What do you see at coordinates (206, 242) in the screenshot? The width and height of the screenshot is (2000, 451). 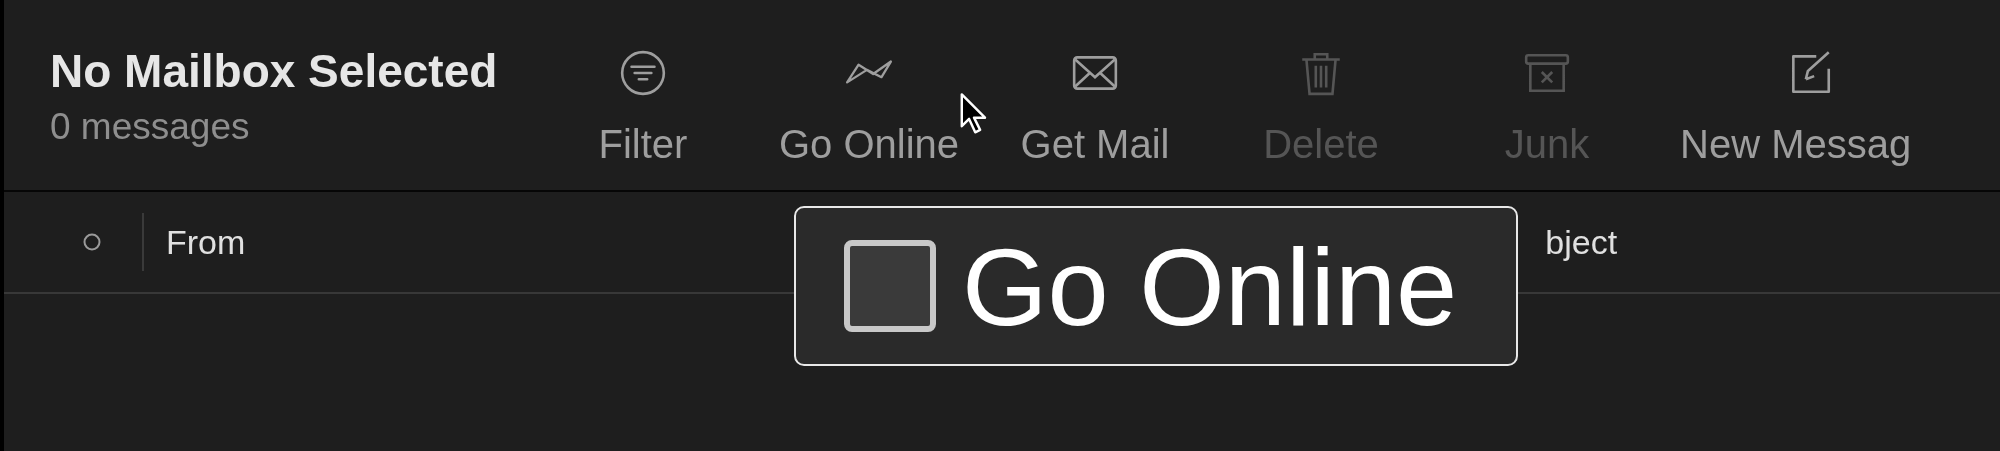 I see `column-header: From` at bounding box center [206, 242].